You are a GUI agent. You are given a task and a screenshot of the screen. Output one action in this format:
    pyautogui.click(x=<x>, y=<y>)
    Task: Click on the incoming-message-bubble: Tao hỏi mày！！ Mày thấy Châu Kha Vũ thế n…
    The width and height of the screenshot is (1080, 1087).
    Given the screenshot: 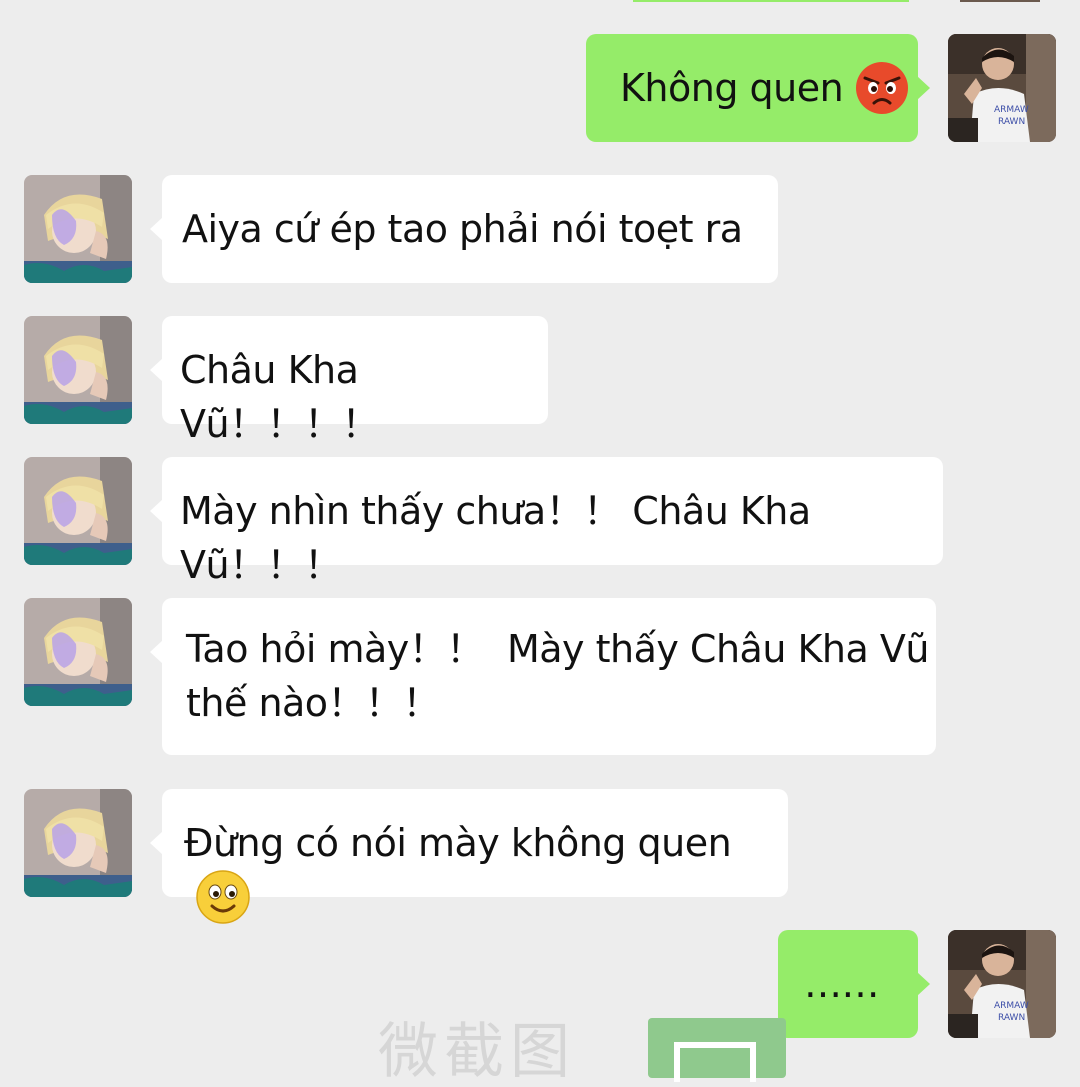 What is the action you would take?
    pyautogui.click(x=543, y=676)
    